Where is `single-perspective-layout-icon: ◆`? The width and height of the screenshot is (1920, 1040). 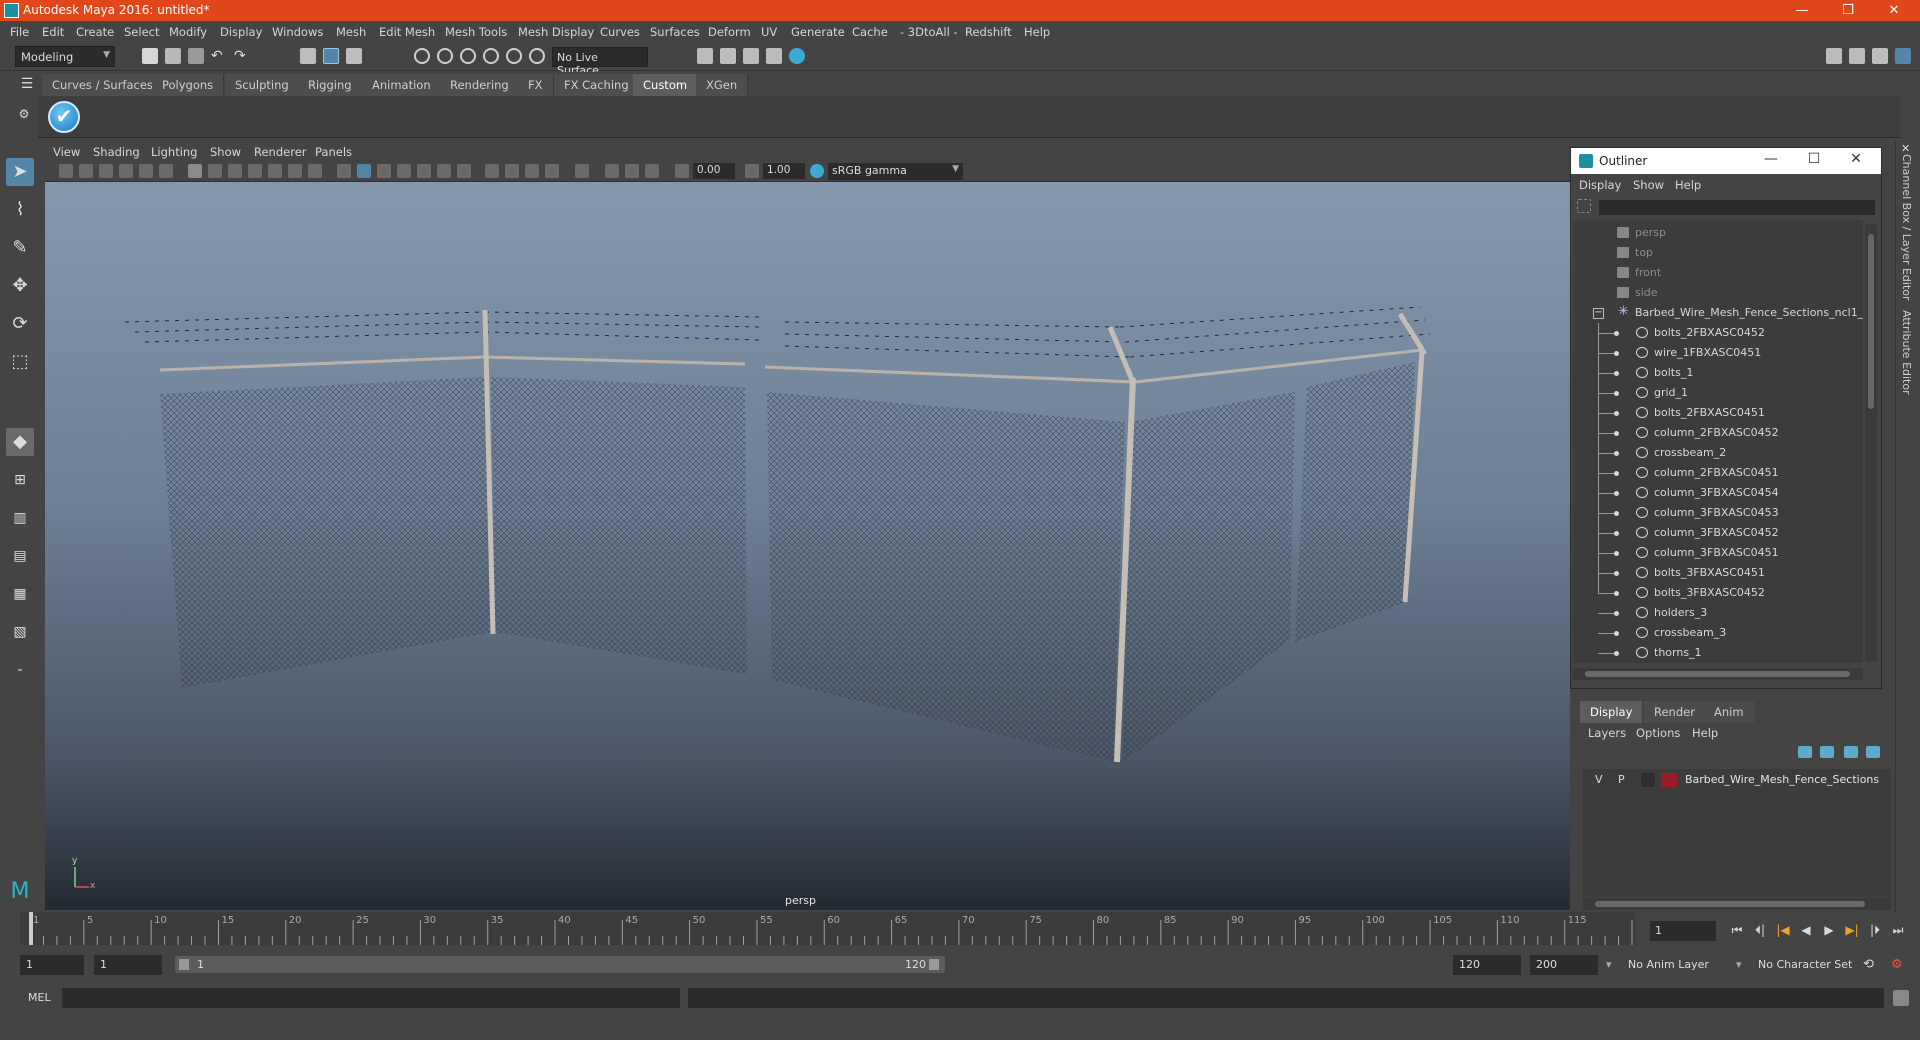 single-perspective-layout-icon: ◆ is located at coordinates (20, 442).